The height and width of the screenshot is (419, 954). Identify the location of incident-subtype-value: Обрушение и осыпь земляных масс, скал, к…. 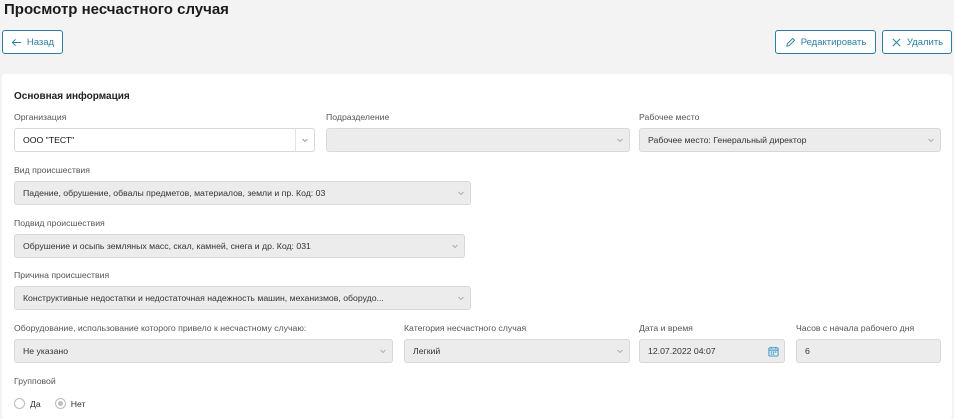
(167, 246).